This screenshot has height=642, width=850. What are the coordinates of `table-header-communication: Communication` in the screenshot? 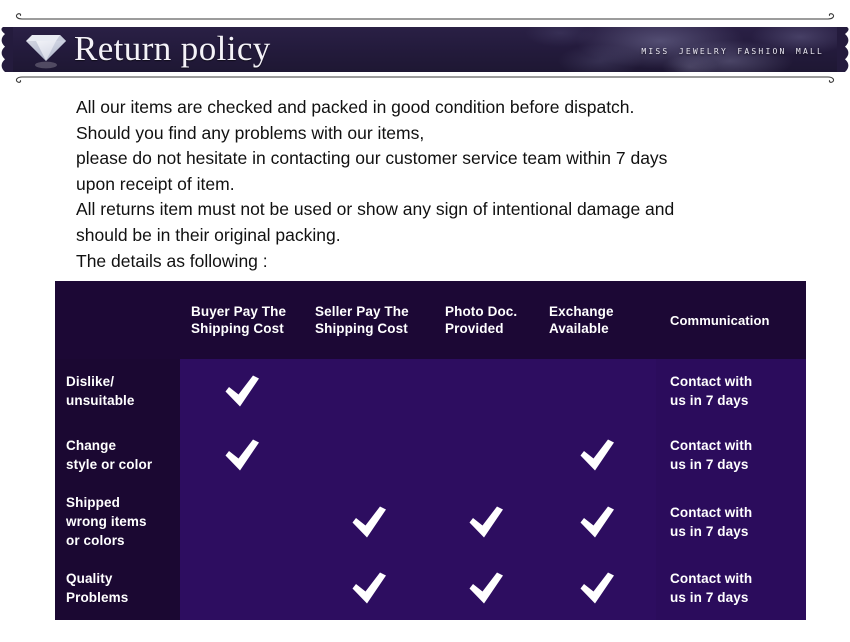 It's located at (731, 320).